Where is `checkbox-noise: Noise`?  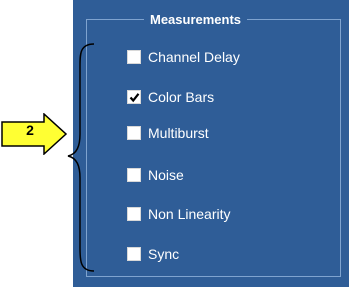
checkbox-noise: Noise is located at coordinates (155, 175).